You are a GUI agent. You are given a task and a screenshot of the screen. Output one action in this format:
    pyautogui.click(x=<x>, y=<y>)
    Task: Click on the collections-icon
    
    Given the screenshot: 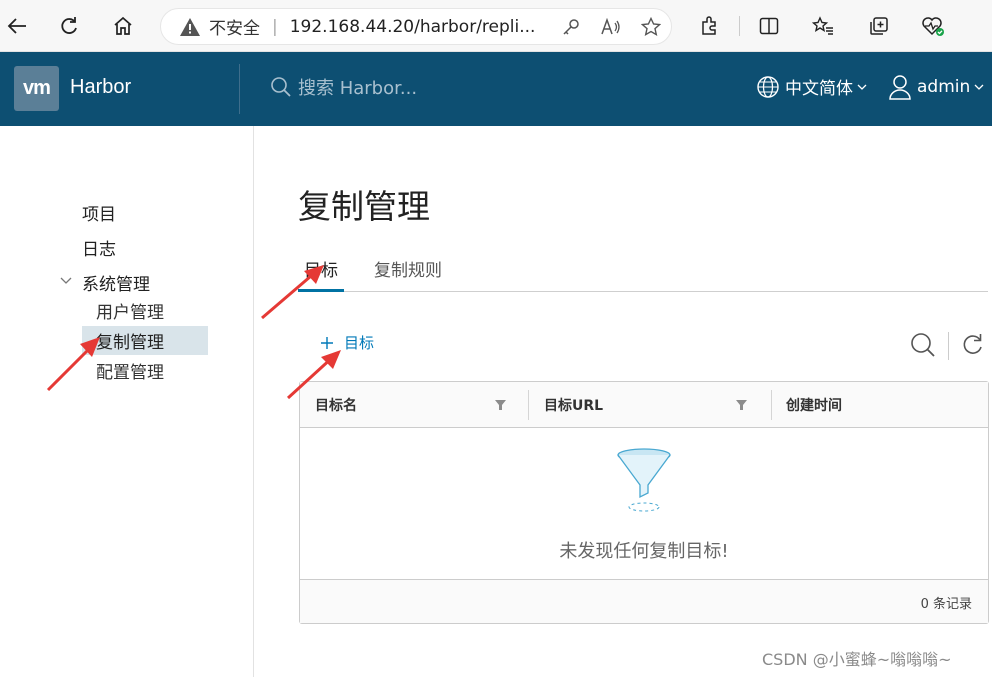 What is the action you would take?
    pyautogui.click(x=879, y=26)
    